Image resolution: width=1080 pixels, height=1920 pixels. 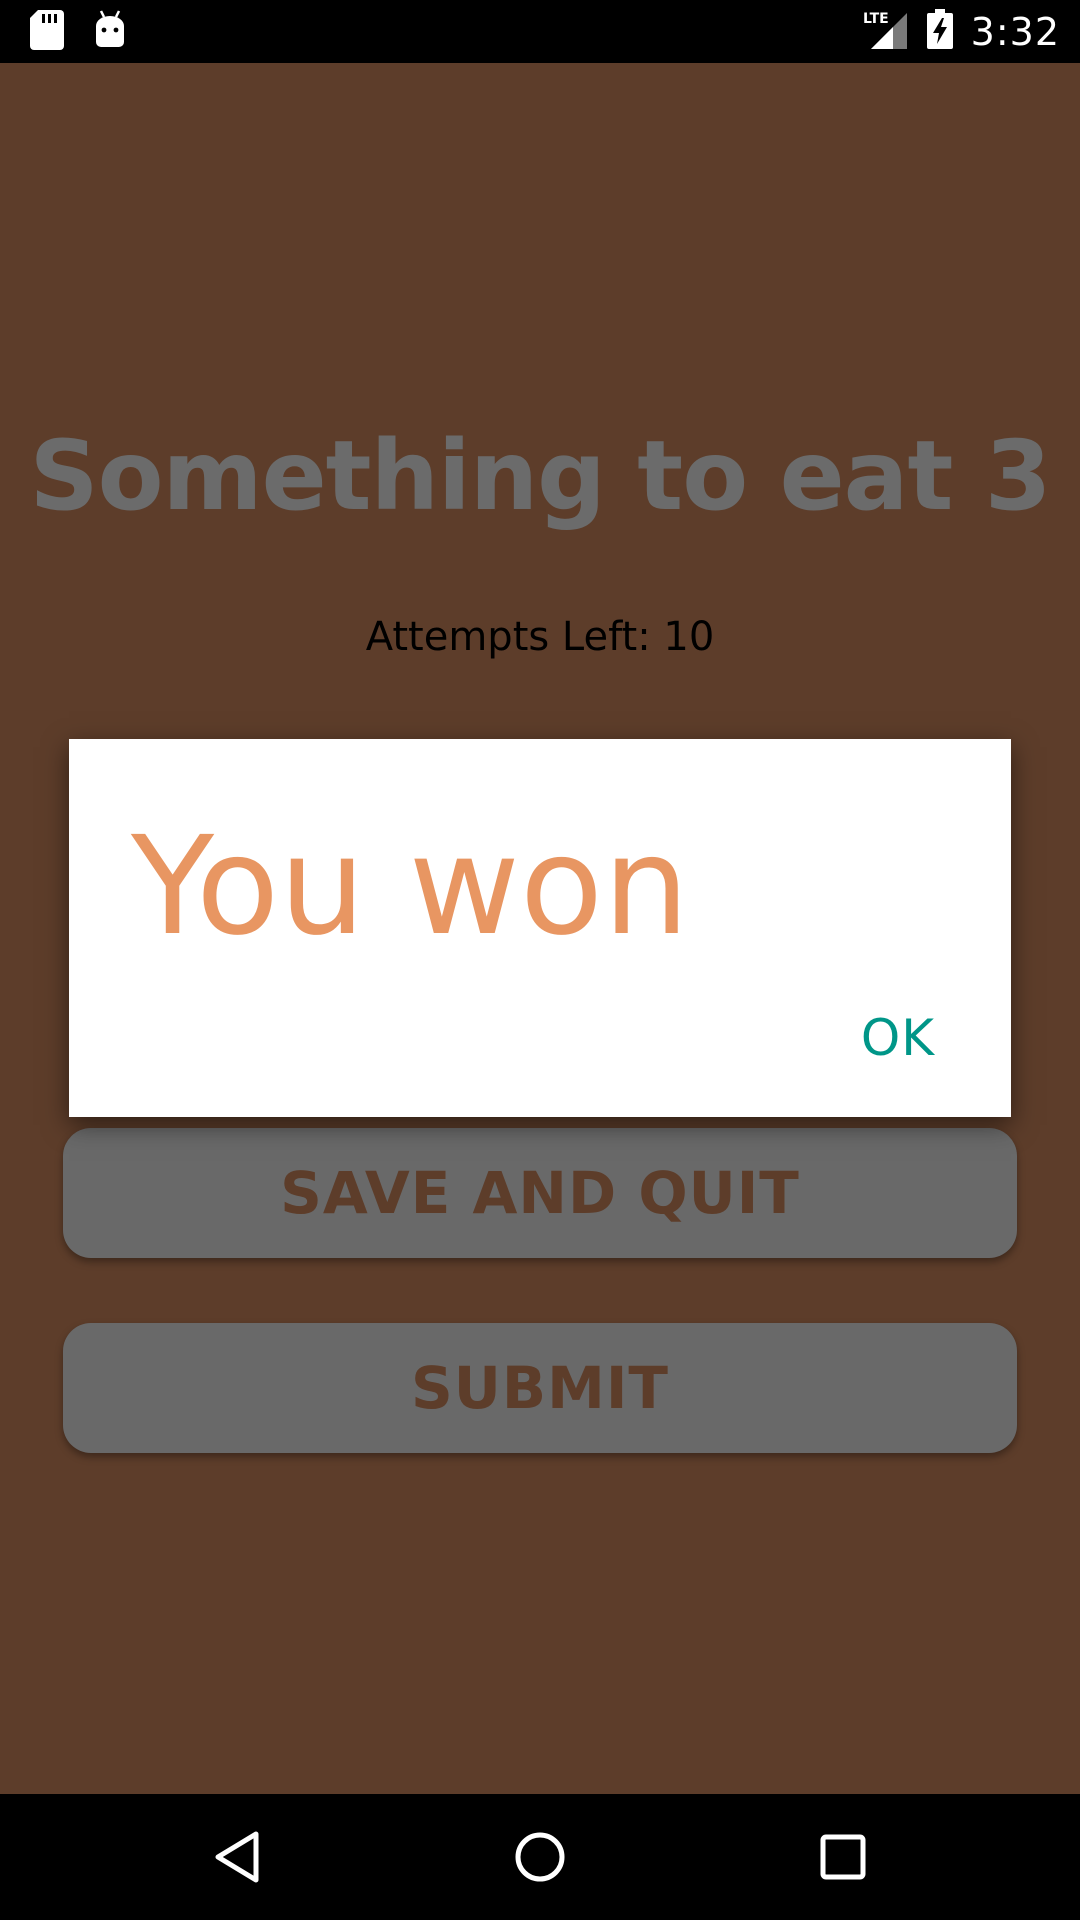 I want to click on sd-card-icon, so click(x=47, y=32).